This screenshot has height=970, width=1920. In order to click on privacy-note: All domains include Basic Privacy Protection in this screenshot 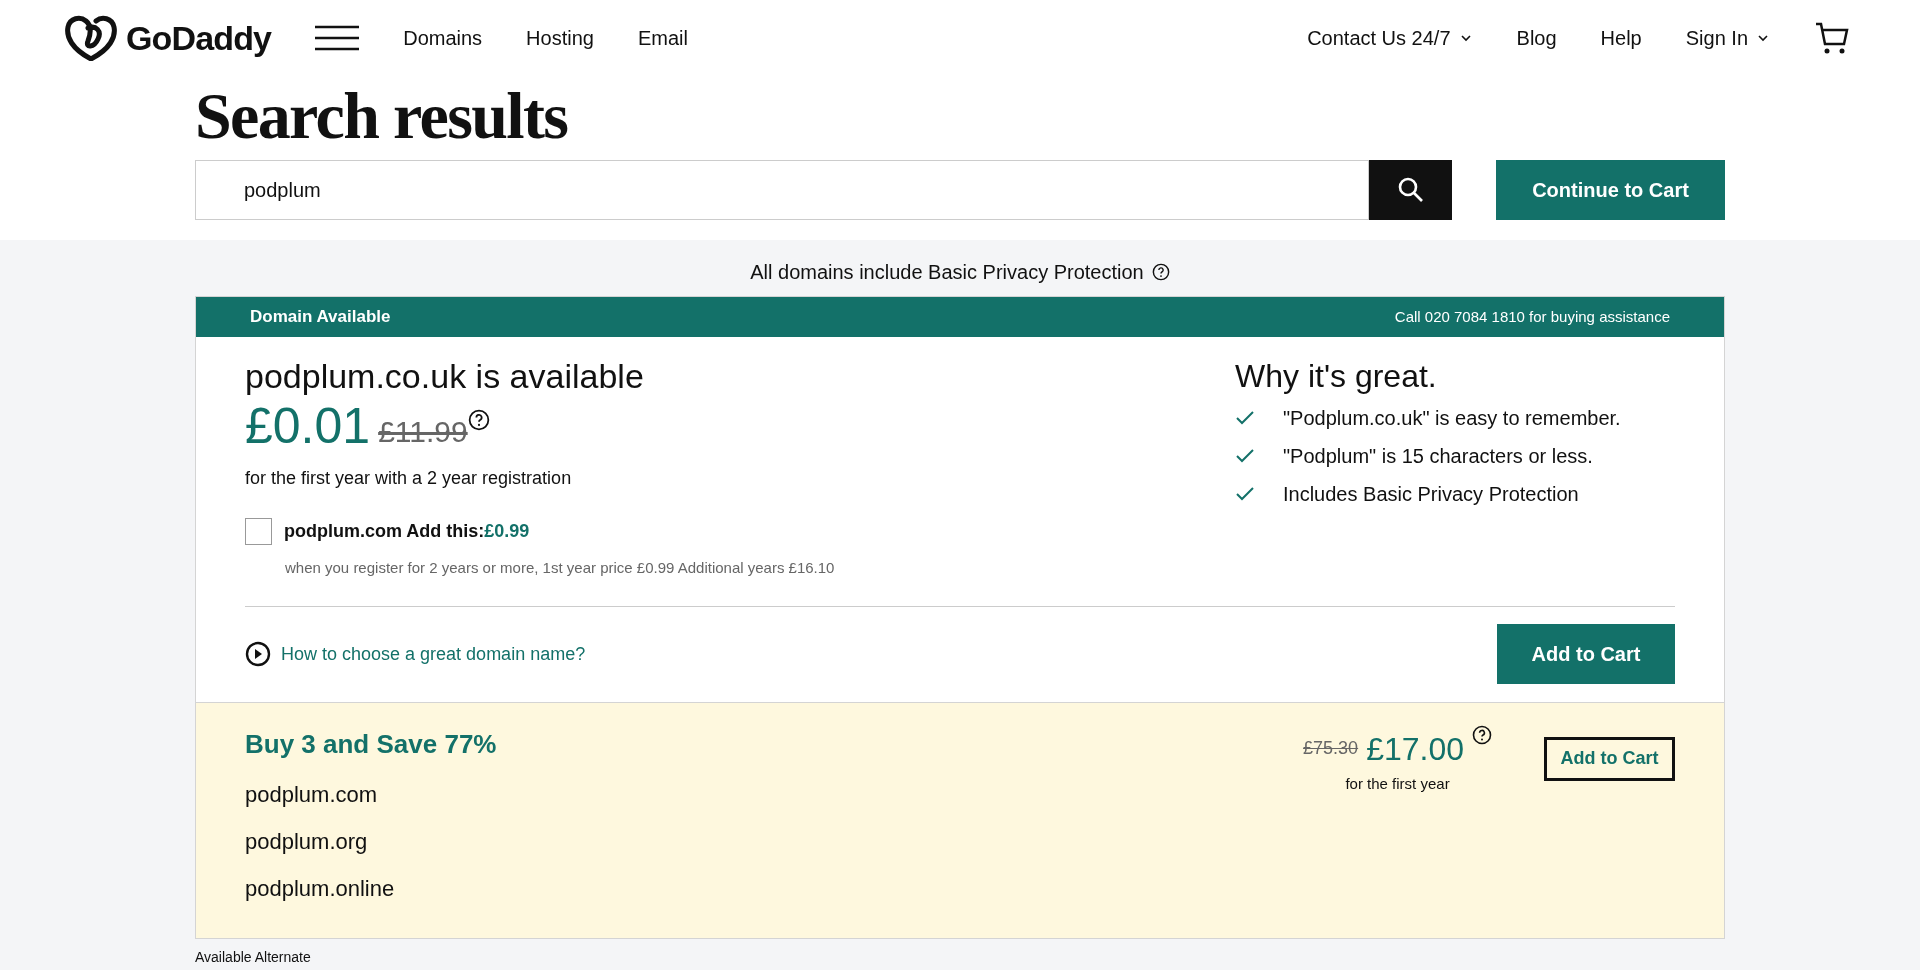, I will do `click(947, 272)`.